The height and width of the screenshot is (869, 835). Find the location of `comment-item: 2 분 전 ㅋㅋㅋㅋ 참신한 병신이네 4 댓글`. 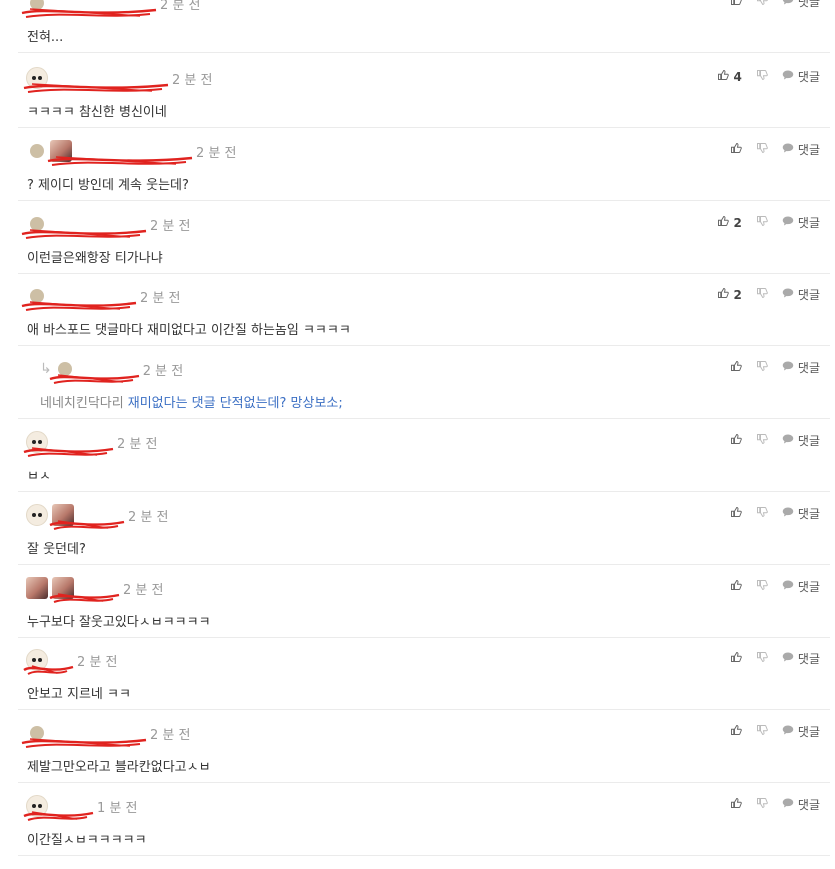

comment-item: 2 분 전 ㅋㅋㅋㅋ 참신한 병신이네 4 댓글 is located at coordinates (424, 91).